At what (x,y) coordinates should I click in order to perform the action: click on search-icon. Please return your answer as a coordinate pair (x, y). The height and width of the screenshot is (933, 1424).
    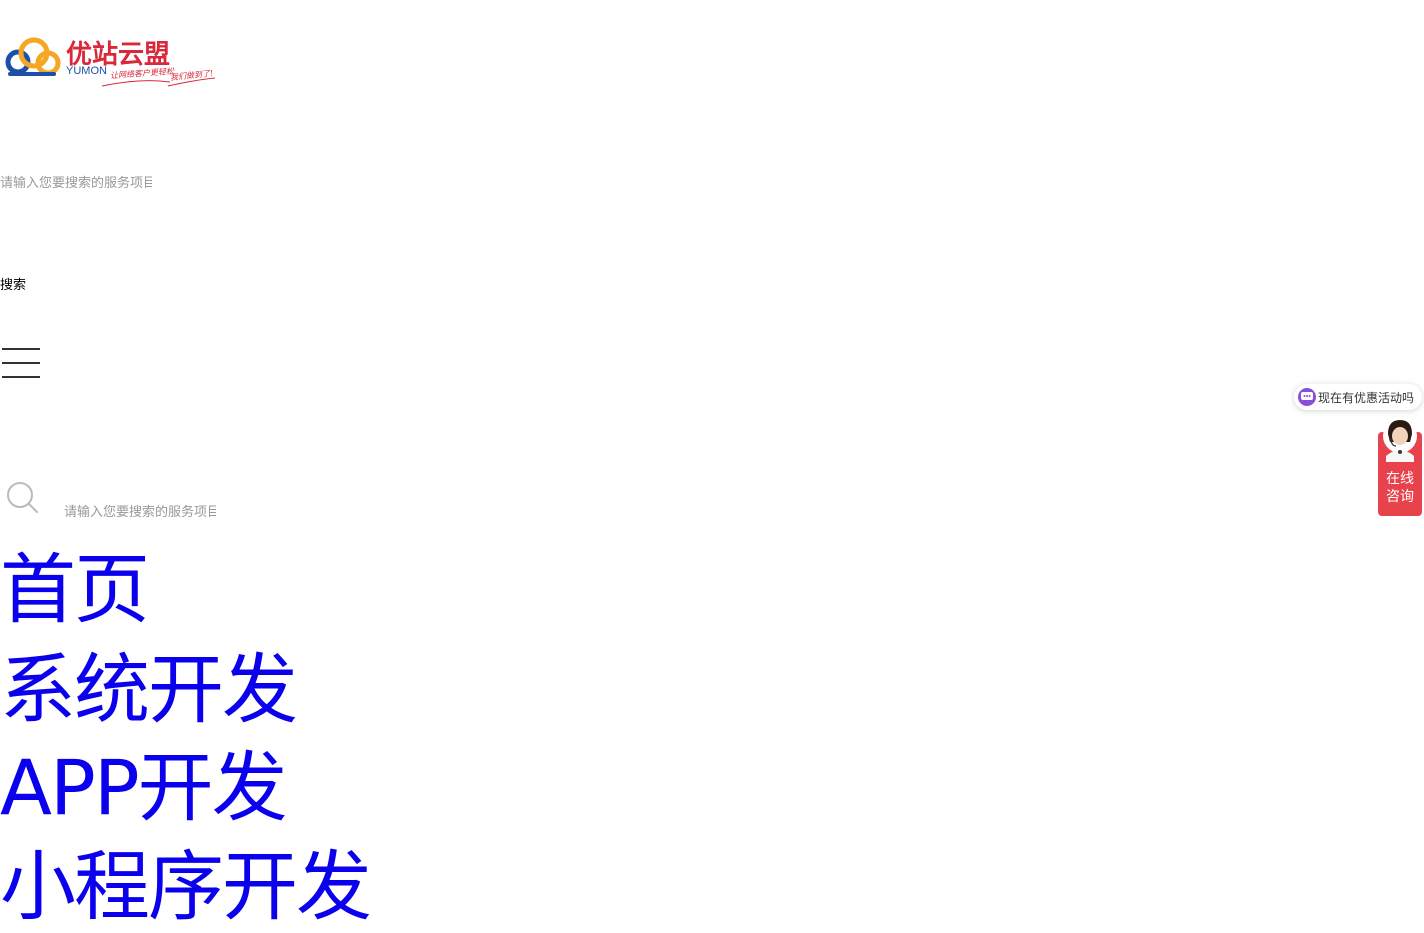
    Looking at the image, I should click on (22, 497).